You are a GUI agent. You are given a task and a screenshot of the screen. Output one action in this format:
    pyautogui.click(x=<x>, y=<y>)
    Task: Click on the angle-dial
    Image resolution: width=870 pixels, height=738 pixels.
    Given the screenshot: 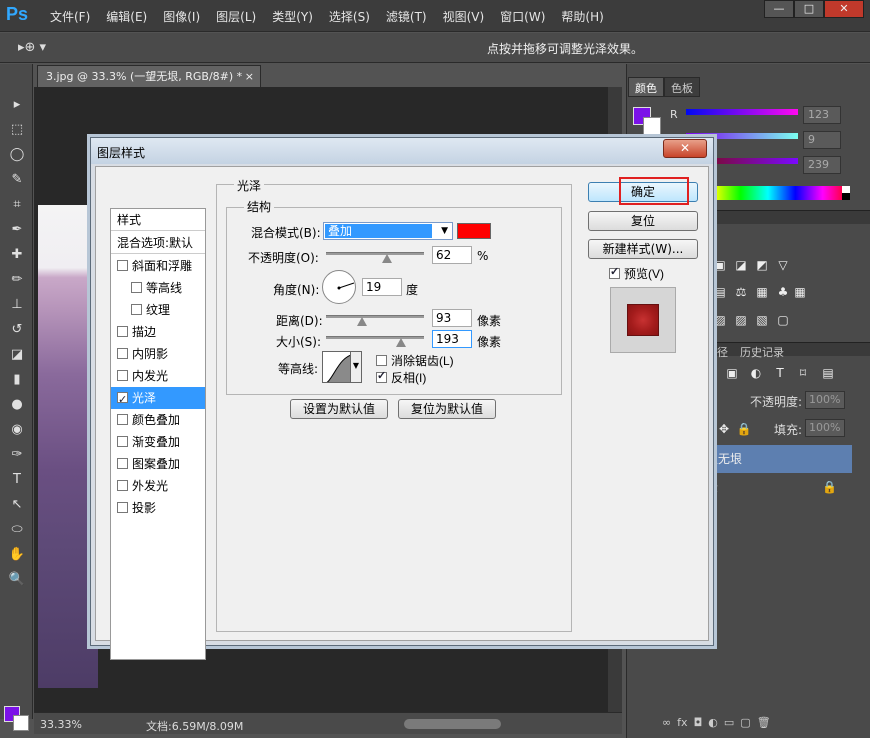 What is the action you would take?
    pyautogui.click(x=339, y=287)
    